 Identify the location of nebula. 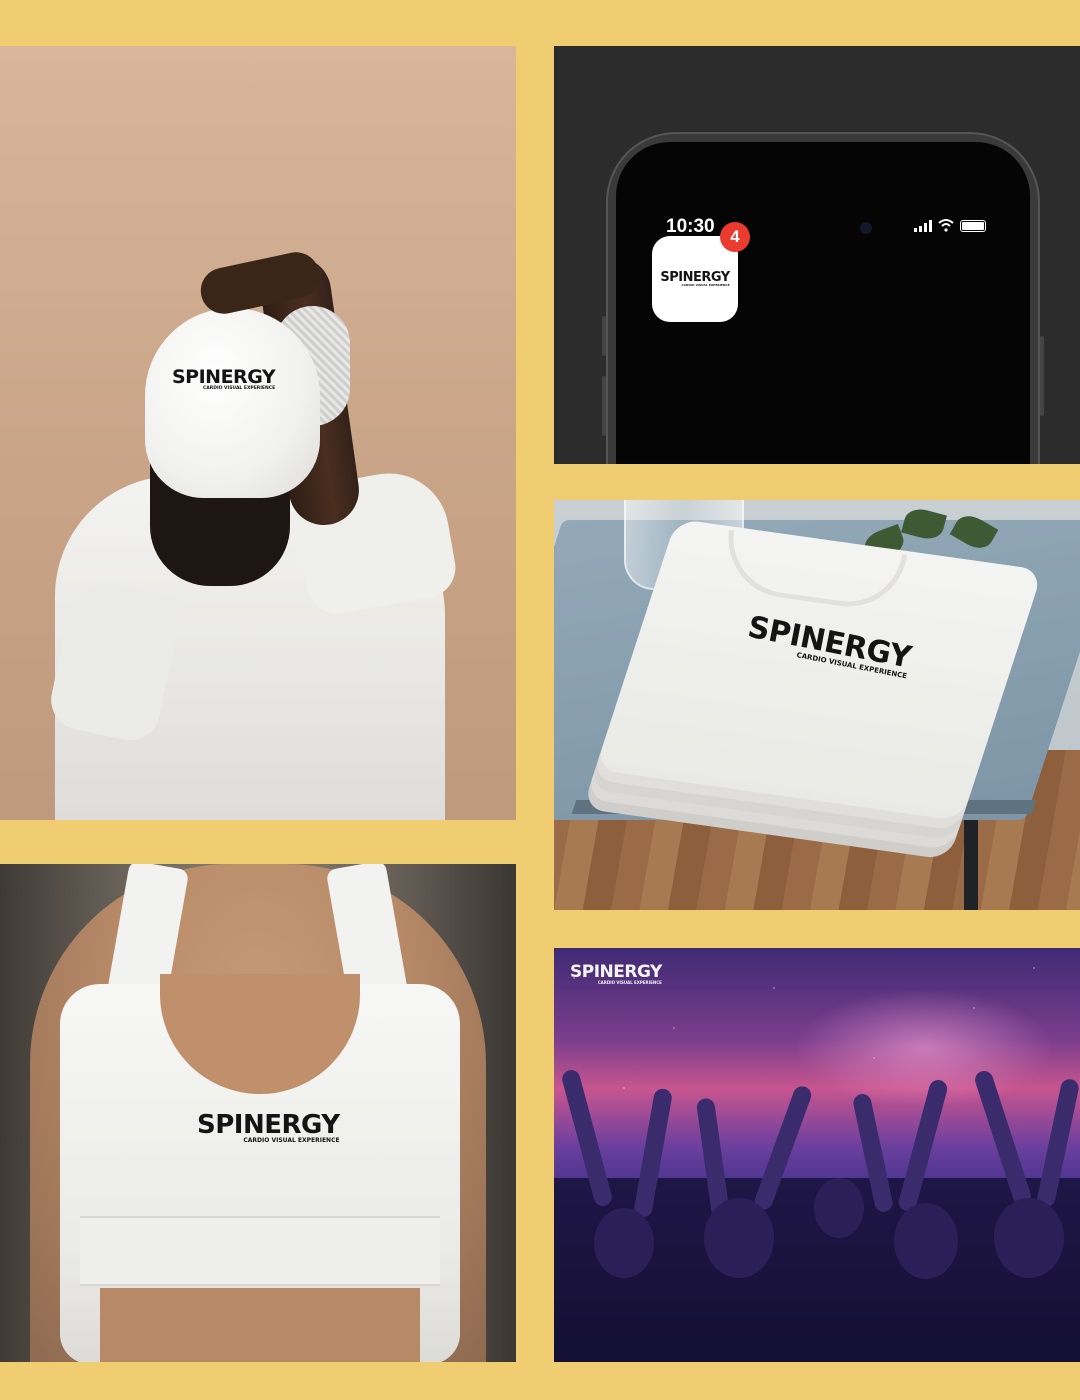
(924, 1048).